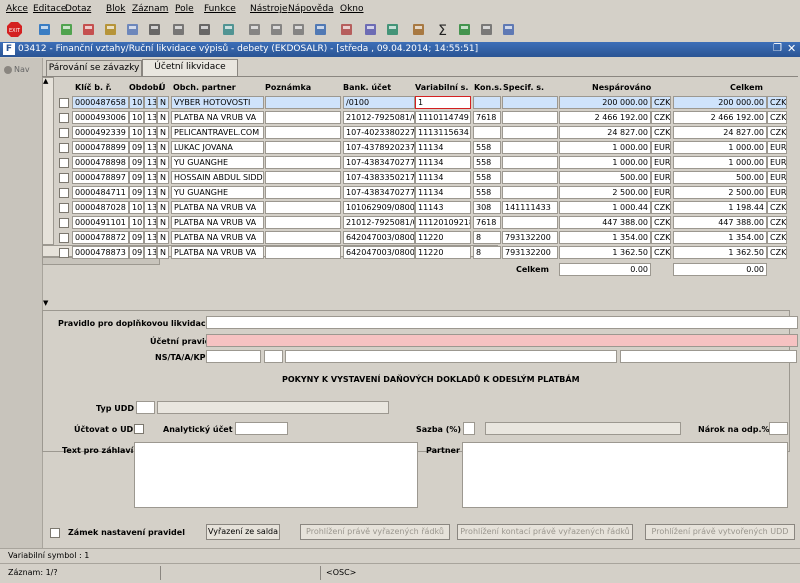  Describe the element at coordinates (55, 533) in the screenshot. I see `zamek-checkbox` at that location.